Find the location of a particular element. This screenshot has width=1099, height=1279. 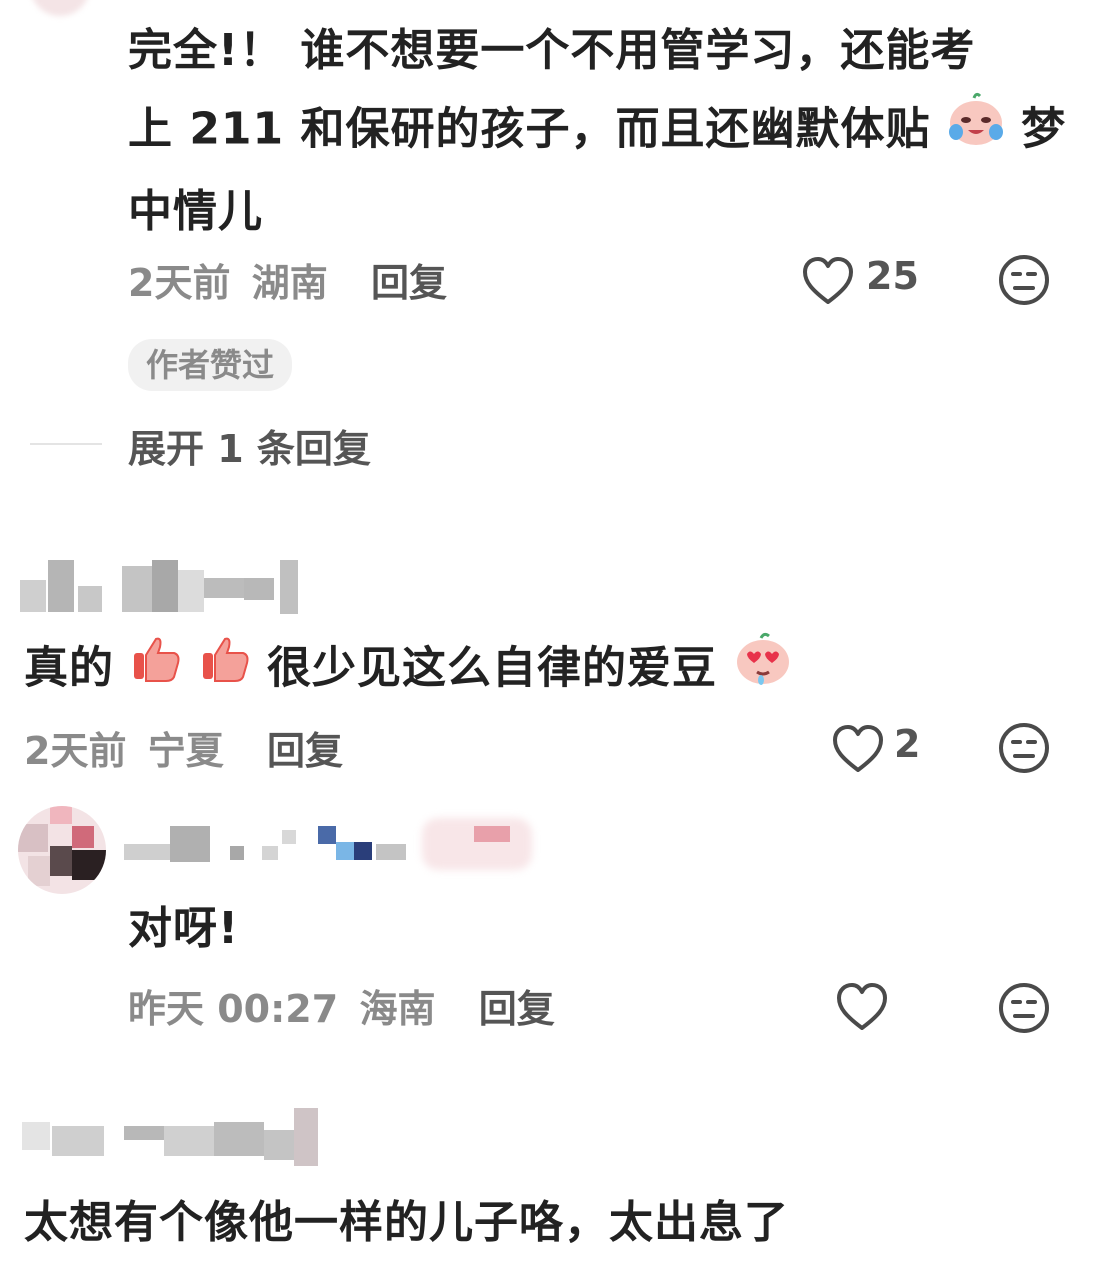

comment-meta: 2天前 宁夏 回复 is located at coordinates (183, 747).